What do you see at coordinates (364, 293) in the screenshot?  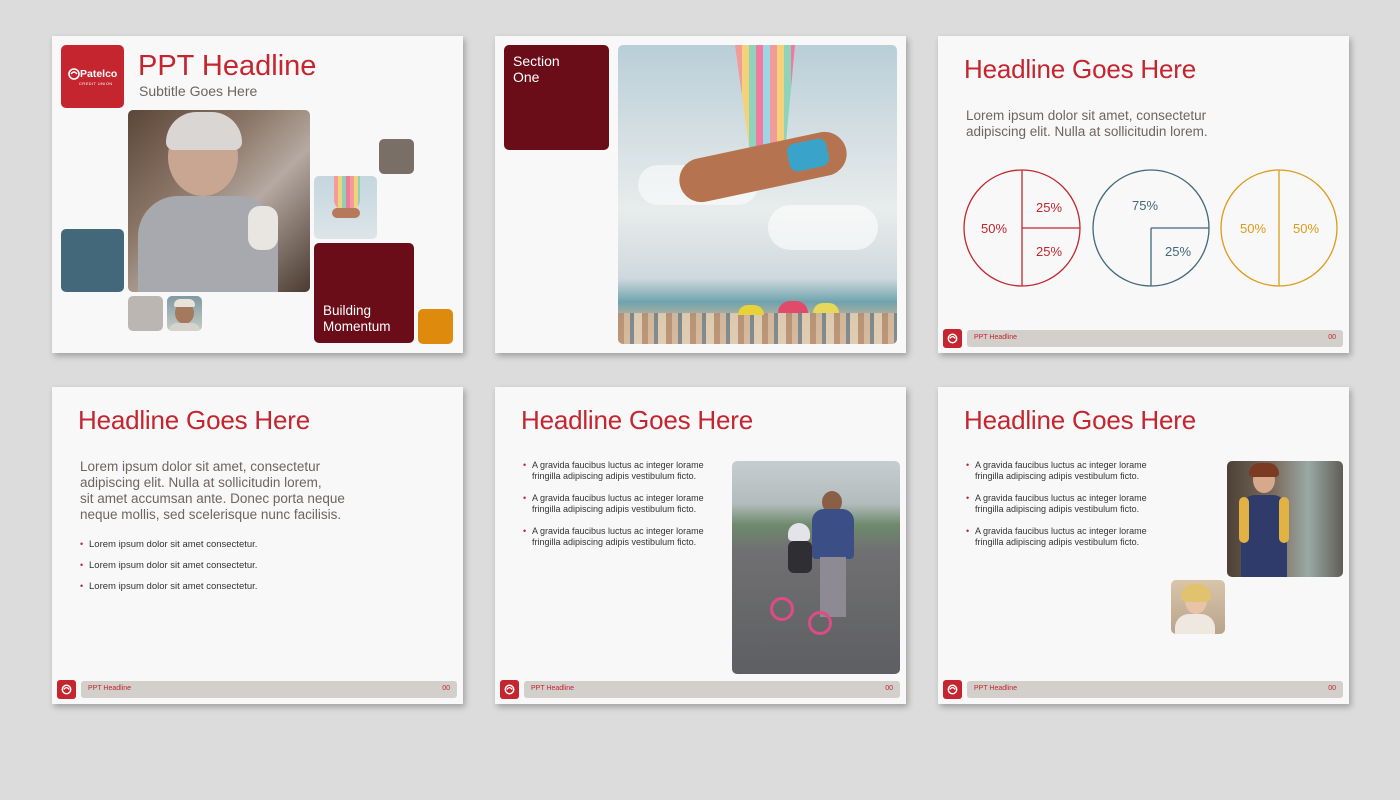 I see `tile-building-momentum: Building Momentum` at bounding box center [364, 293].